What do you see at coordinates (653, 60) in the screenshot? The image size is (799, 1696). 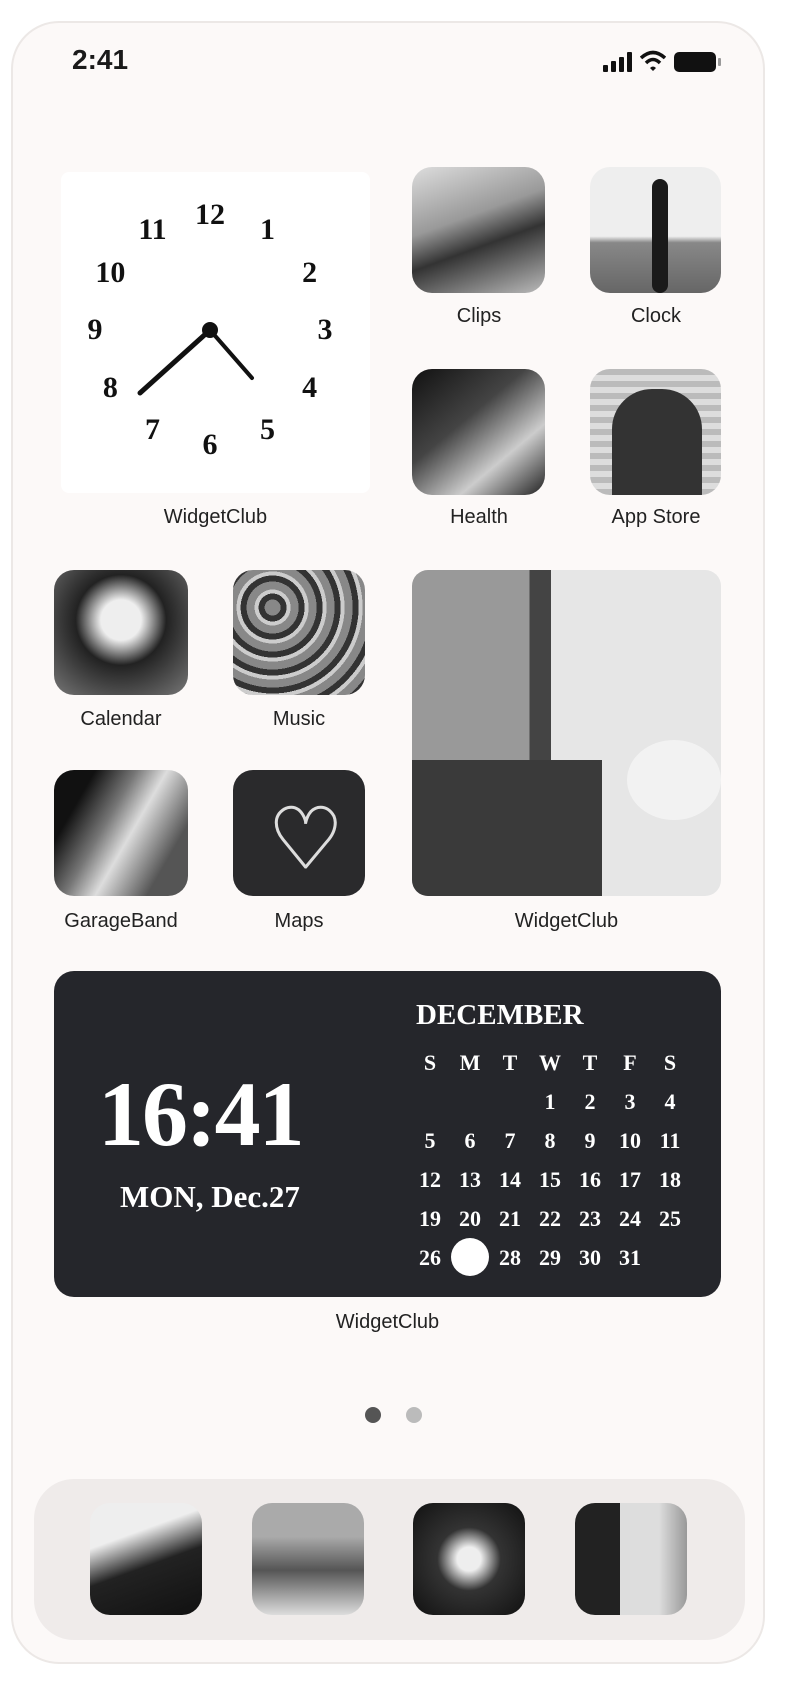 I see `wifi-icon` at bounding box center [653, 60].